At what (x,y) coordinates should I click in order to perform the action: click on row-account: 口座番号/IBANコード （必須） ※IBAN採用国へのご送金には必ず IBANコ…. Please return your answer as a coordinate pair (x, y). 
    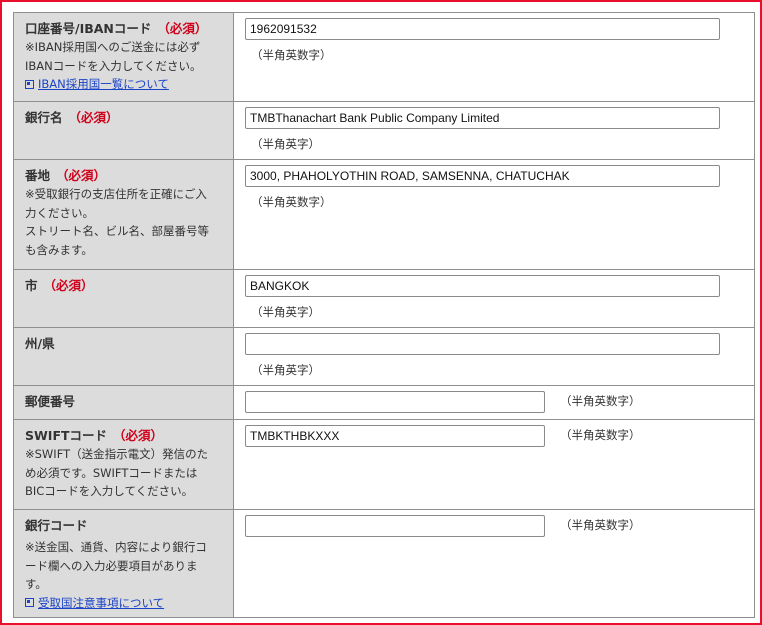
    Looking at the image, I should click on (384, 57).